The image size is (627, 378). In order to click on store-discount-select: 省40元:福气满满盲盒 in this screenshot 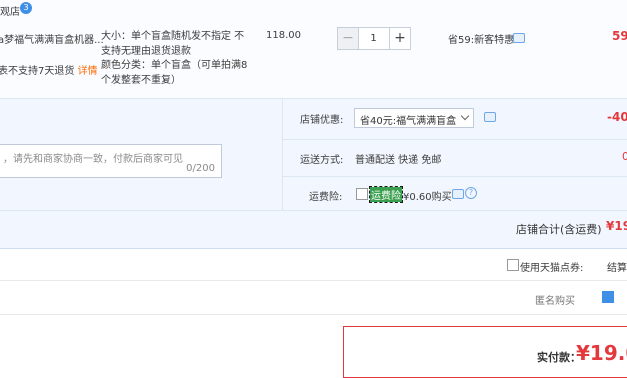, I will do `click(414, 118)`.